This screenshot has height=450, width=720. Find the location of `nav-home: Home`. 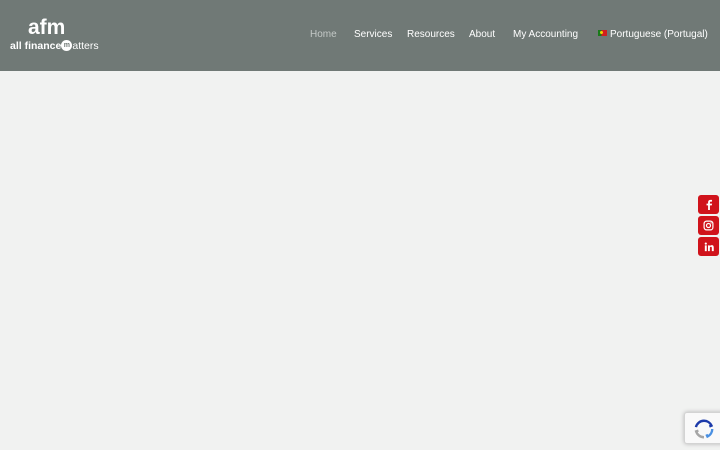

nav-home: Home is located at coordinates (323, 35).